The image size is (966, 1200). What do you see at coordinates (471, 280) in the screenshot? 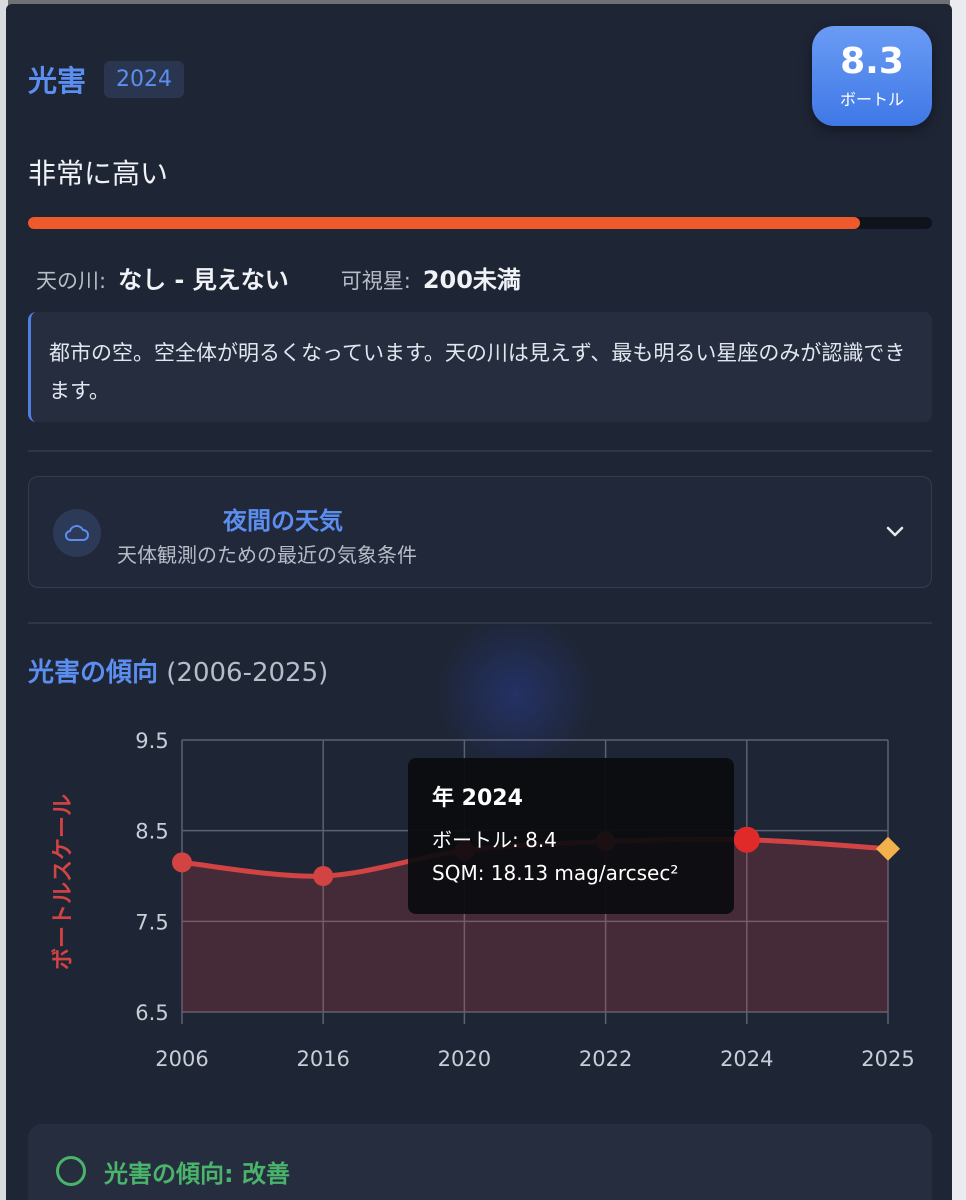
I see `visible-stars-value: 200未満` at bounding box center [471, 280].